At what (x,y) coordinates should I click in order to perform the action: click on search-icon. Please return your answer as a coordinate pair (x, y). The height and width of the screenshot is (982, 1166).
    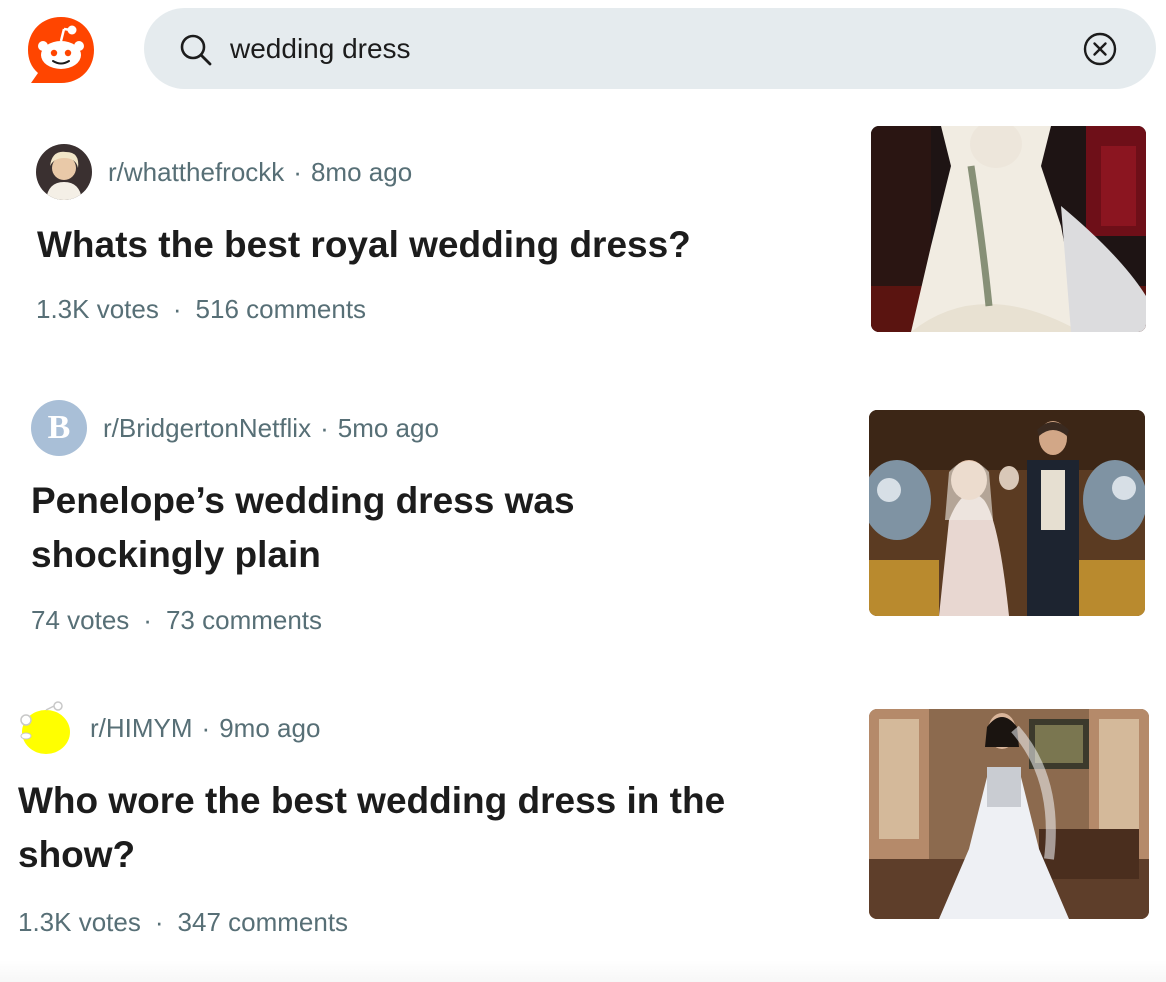
    Looking at the image, I should click on (196, 50).